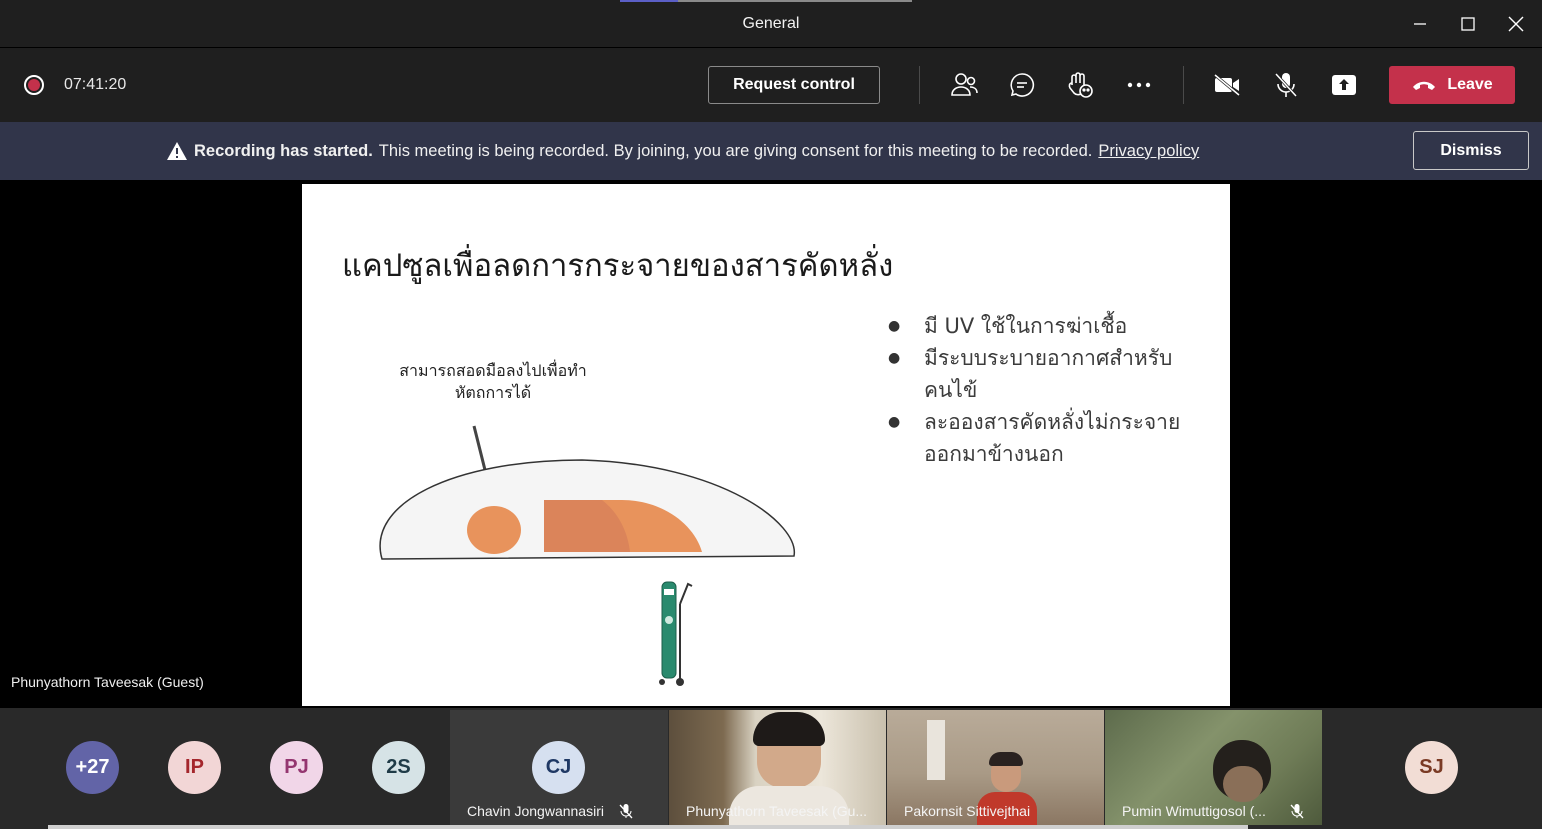 The height and width of the screenshot is (829, 1542). I want to click on minimize-icon, so click(1420, 24).